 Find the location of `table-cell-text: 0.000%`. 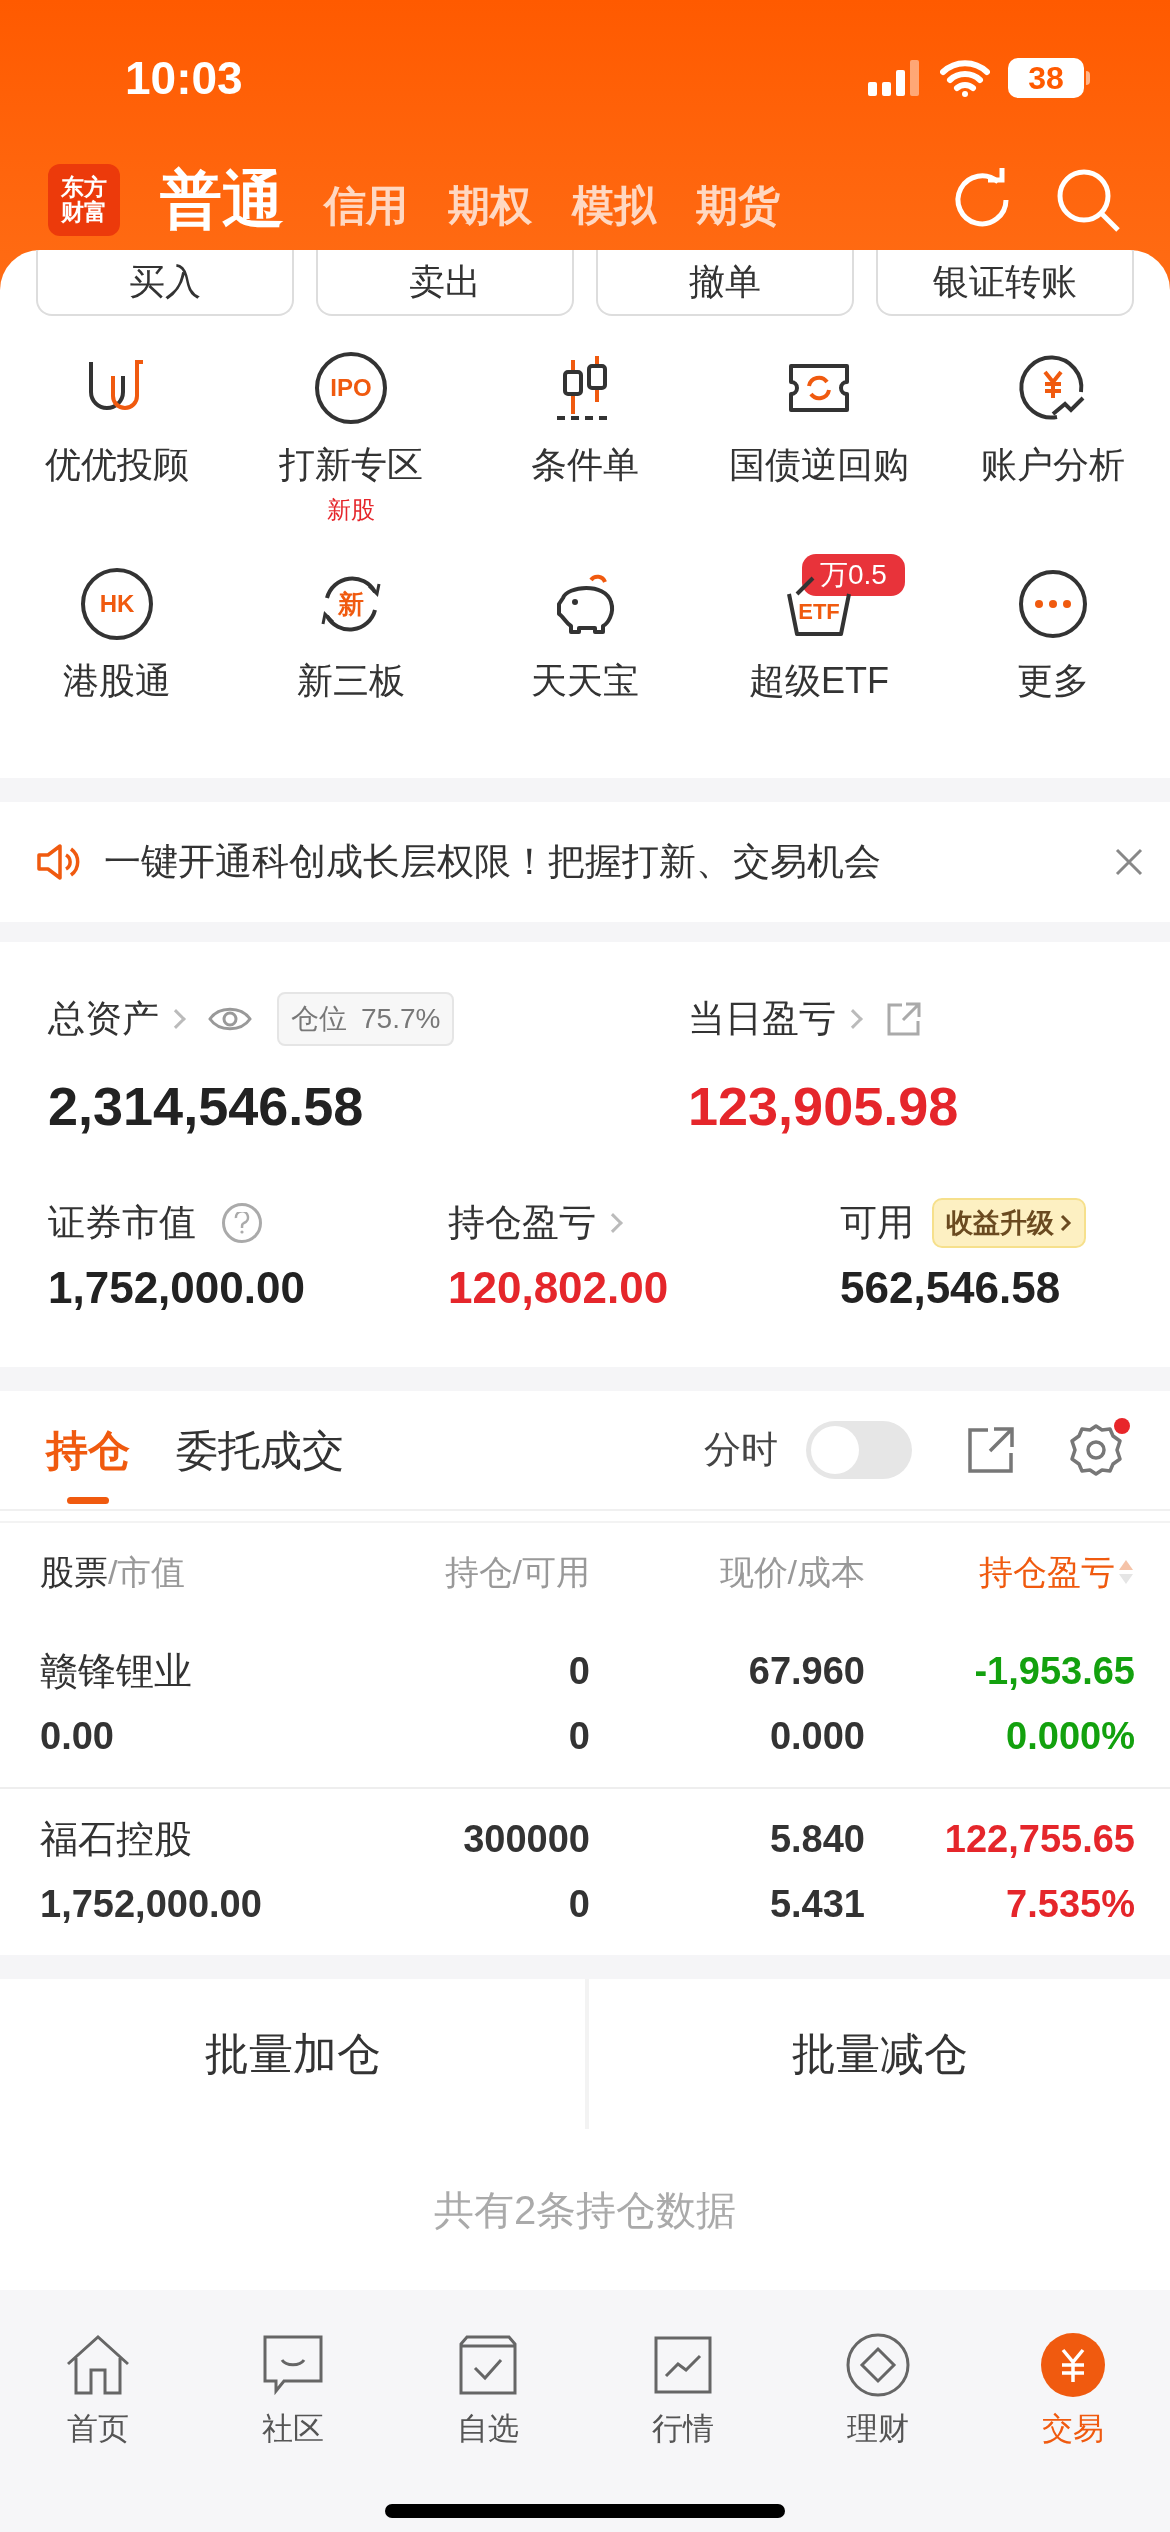

table-cell-text: 0.000% is located at coordinates (1070, 1736).